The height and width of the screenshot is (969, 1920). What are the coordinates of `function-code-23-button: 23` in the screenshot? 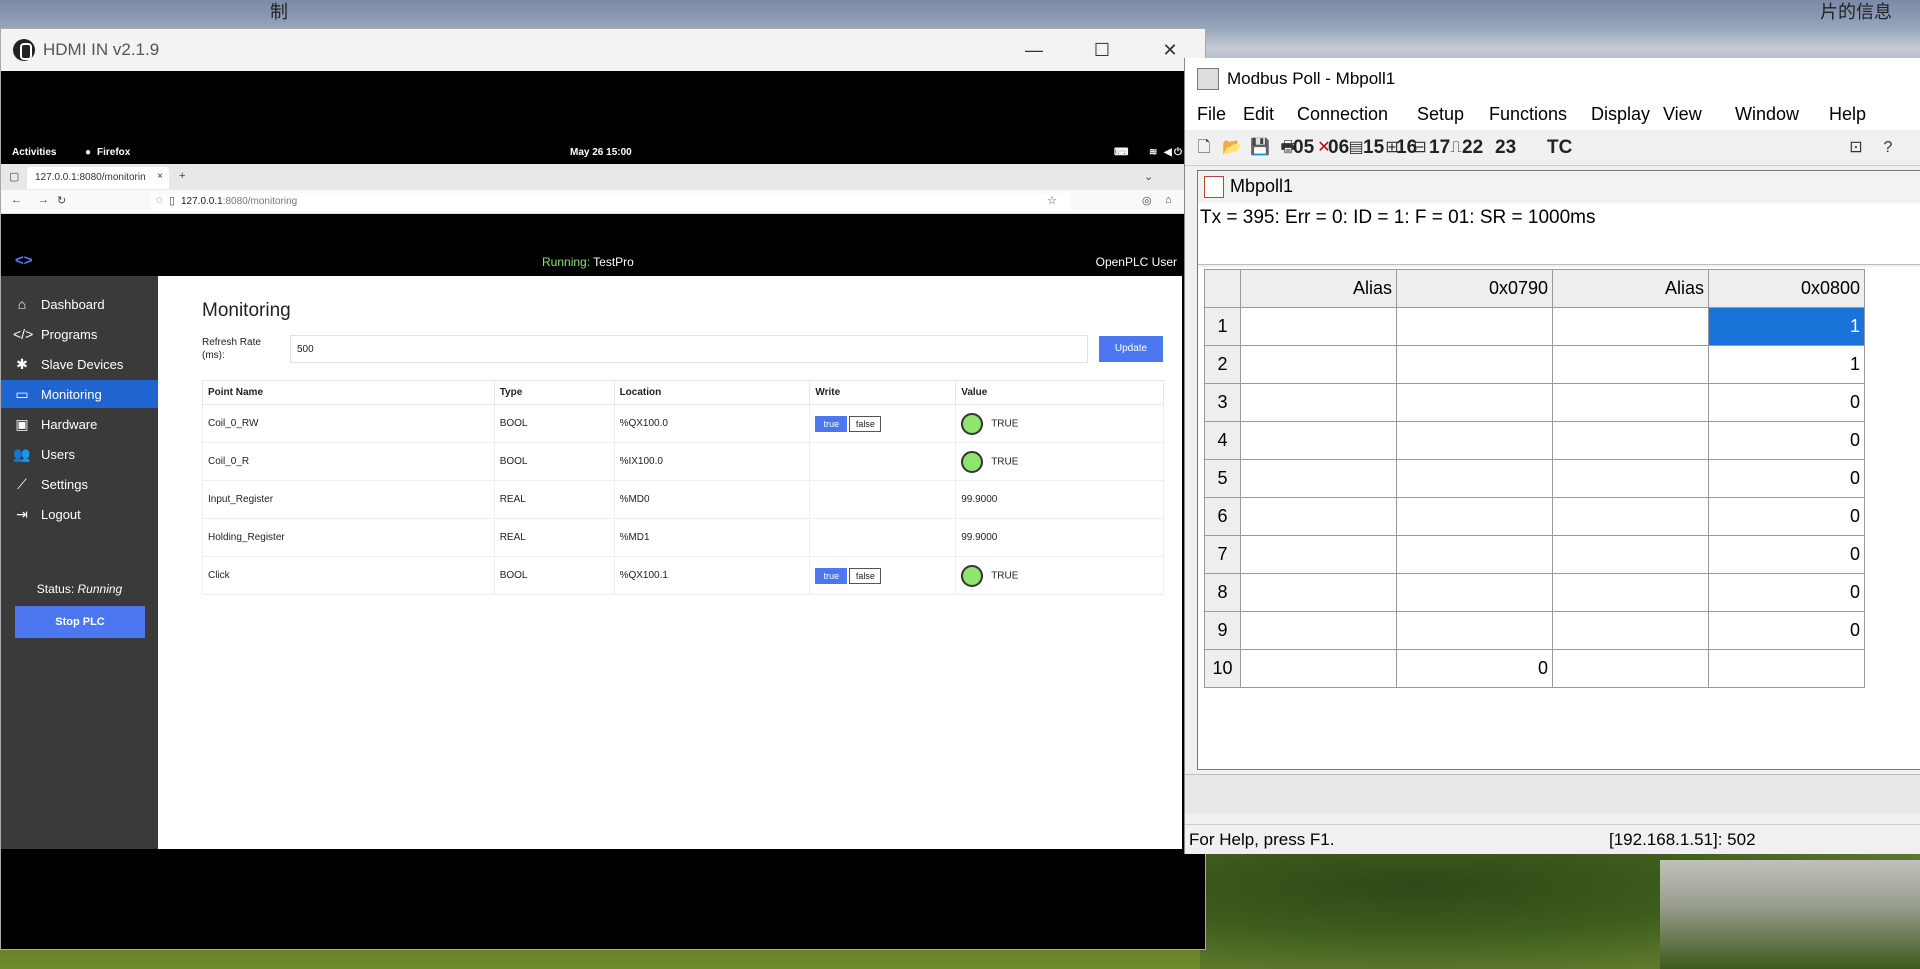 It's located at (1505, 148).